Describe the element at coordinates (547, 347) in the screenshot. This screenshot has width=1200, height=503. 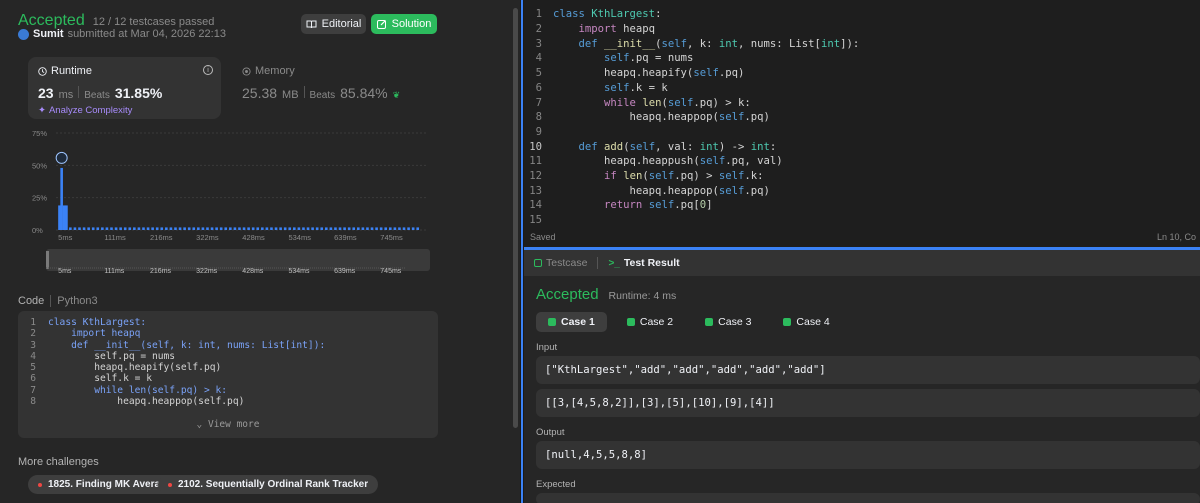
I see `input-label: Input` at that location.